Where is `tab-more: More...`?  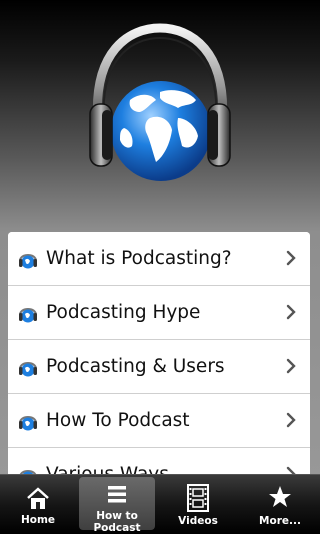 tab-more: More... is located at coordinates (280, 504).